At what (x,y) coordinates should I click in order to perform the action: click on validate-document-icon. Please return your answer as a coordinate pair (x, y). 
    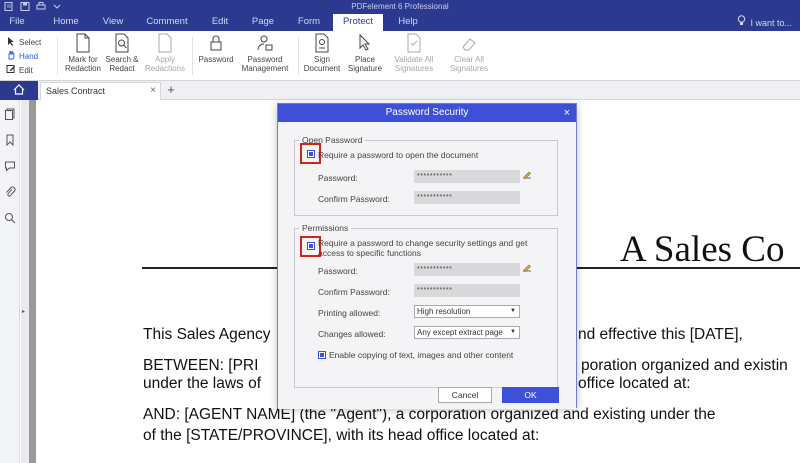
    Looking at the image, I should click on (414, 43).